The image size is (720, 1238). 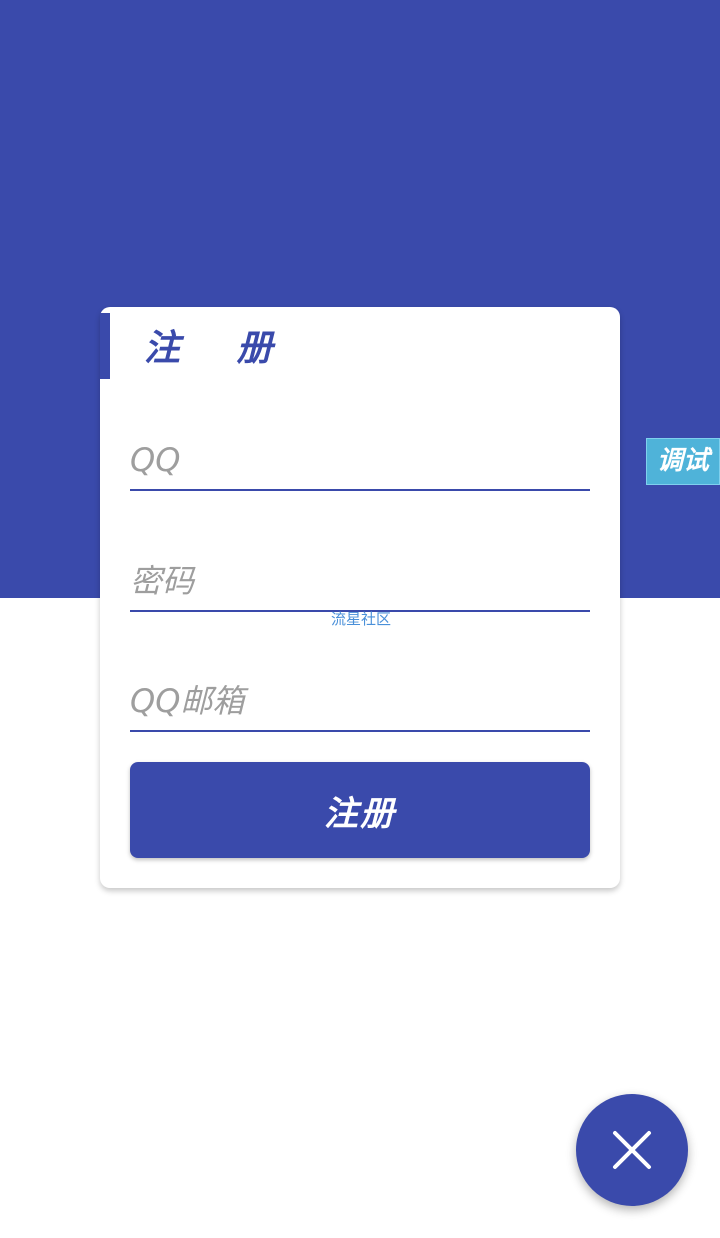 What do you see at coordinates (360, 619) in the screenshot?
I see `watermark-text: 流星社区` at bounding box center [360, 619].